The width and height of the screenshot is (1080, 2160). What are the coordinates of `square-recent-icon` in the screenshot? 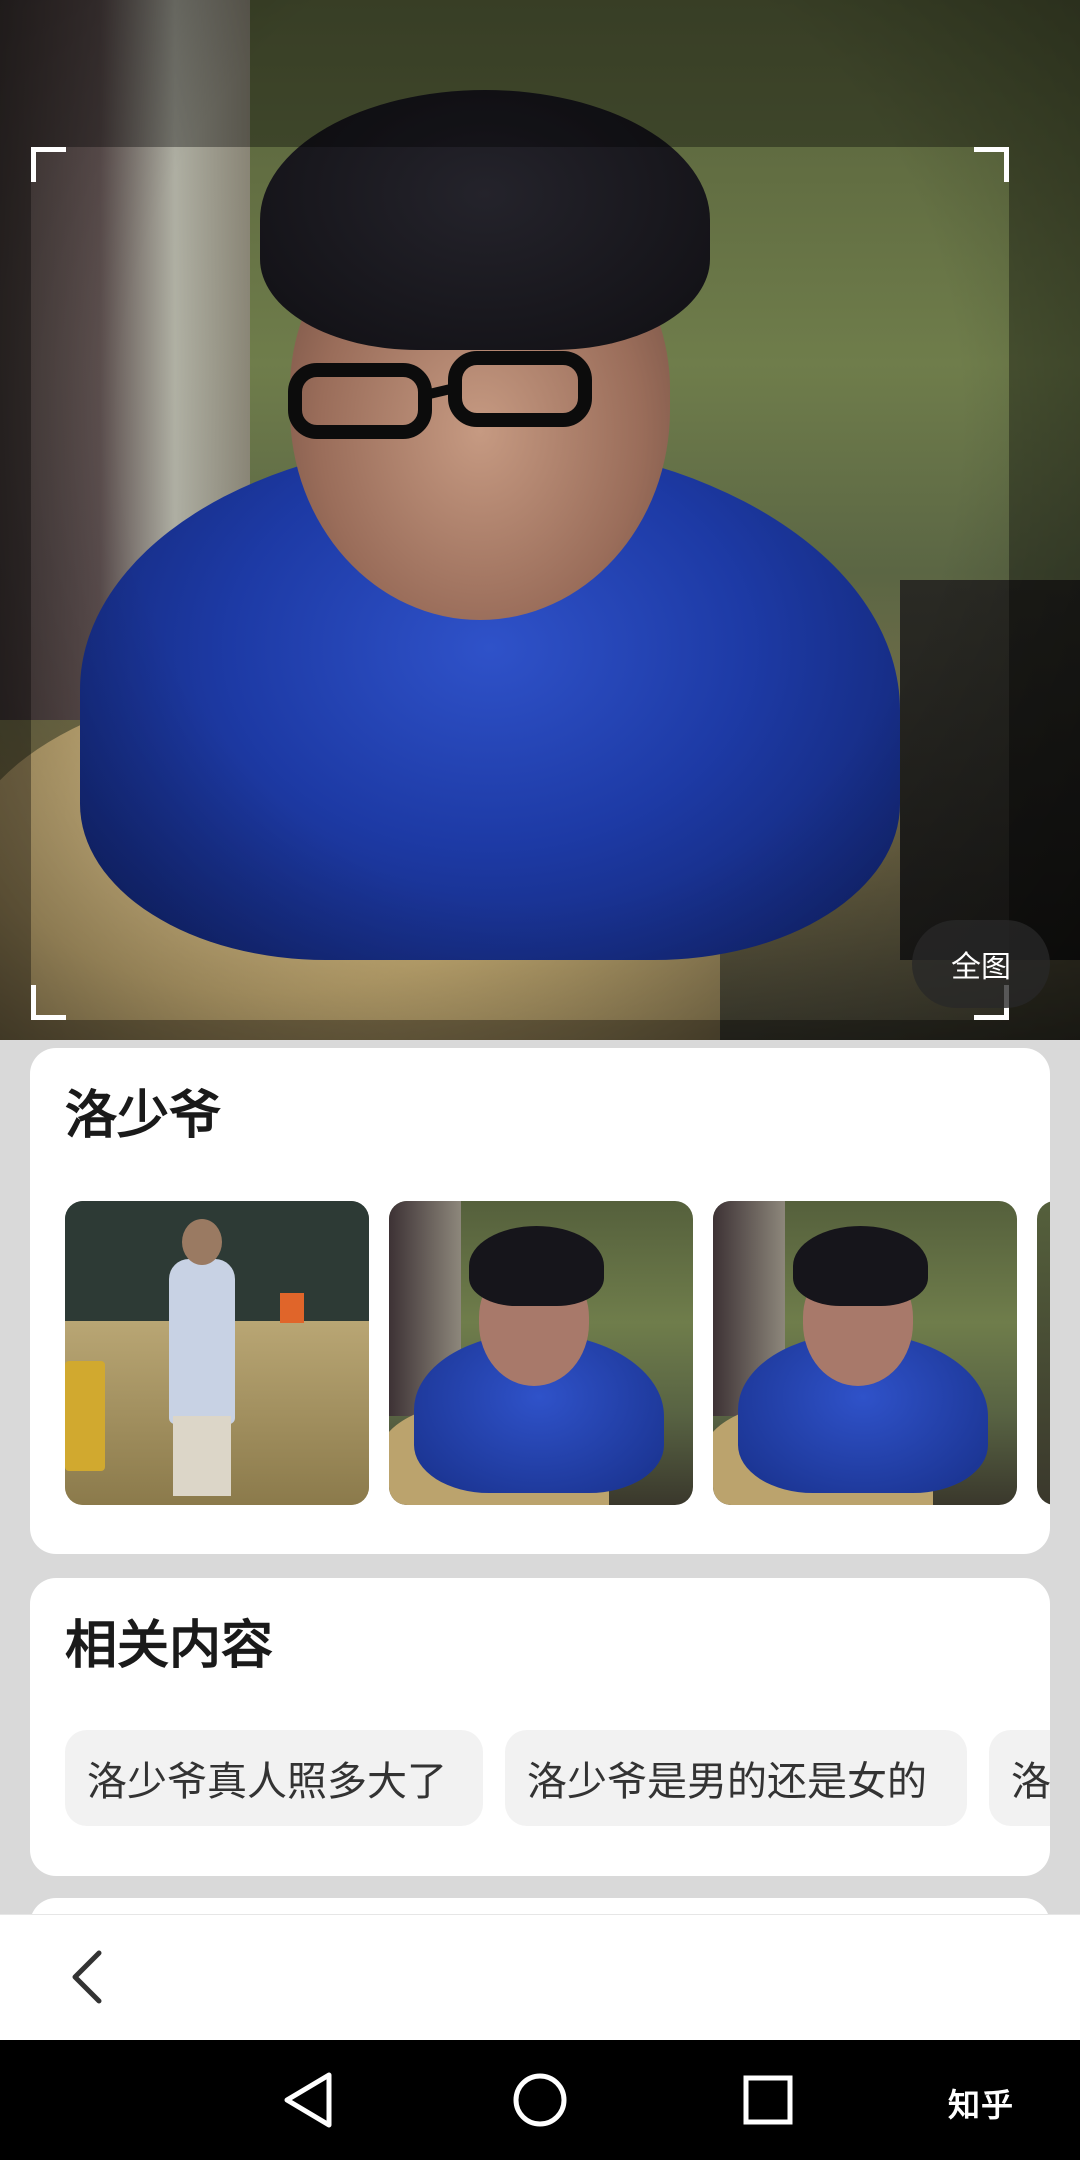 It's located at (768, 2100).